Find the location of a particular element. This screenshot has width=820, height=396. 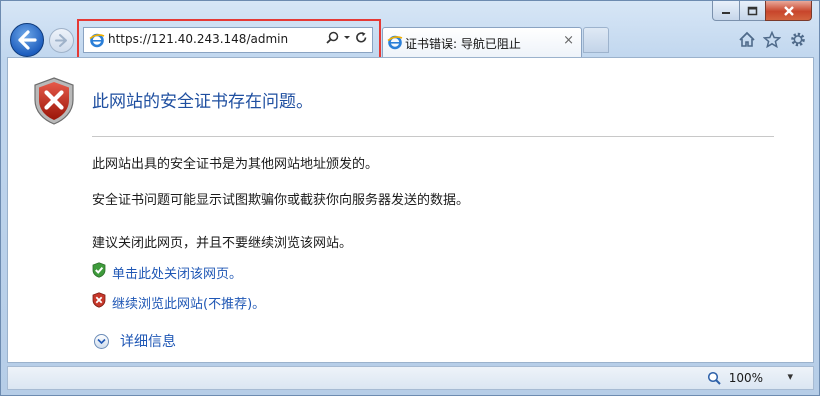

close-page-link: 单击此处关闭该网页。 is located at coordinates (177, 272).